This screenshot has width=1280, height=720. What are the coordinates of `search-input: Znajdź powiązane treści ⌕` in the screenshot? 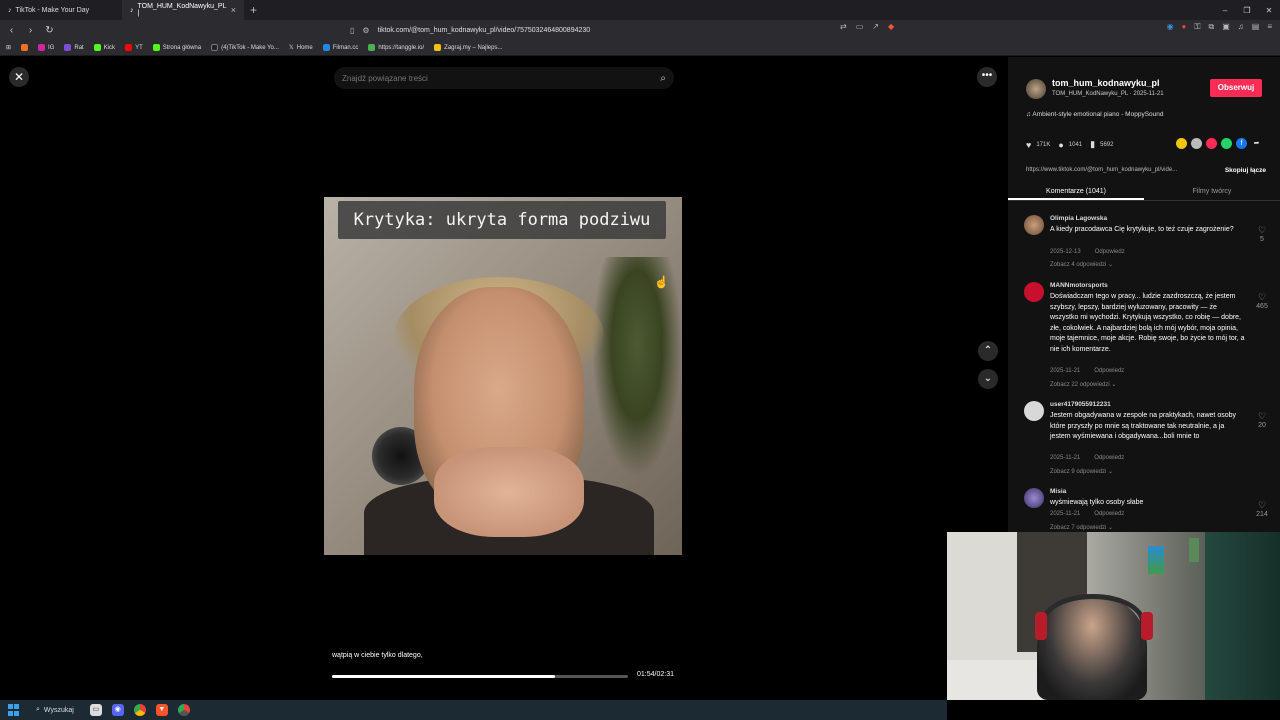 It's located at (504, 78).